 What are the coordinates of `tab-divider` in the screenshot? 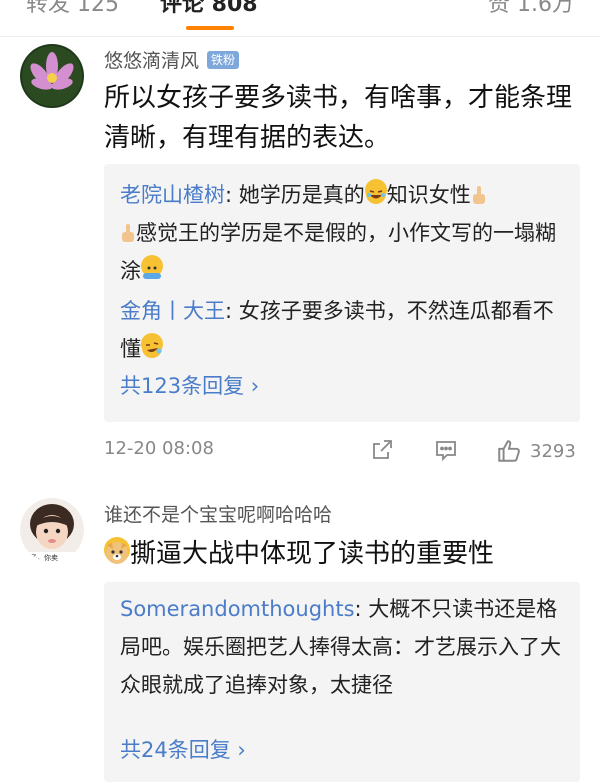 It's located at (300, 36).